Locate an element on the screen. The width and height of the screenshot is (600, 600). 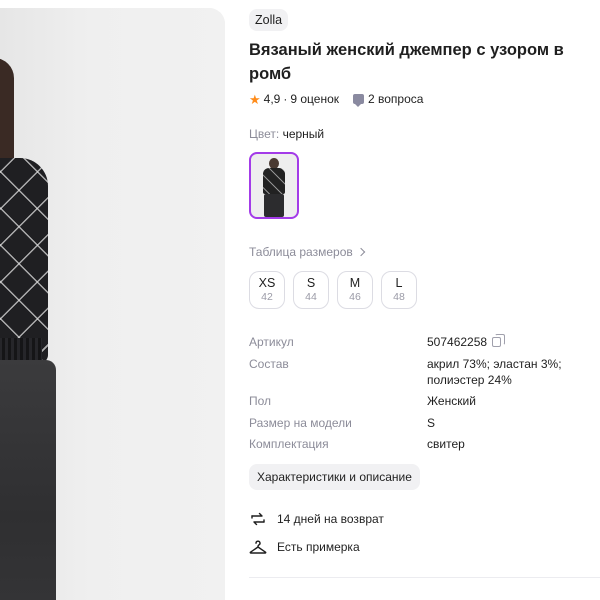
model-sweater is located at coordinates (24, 260).